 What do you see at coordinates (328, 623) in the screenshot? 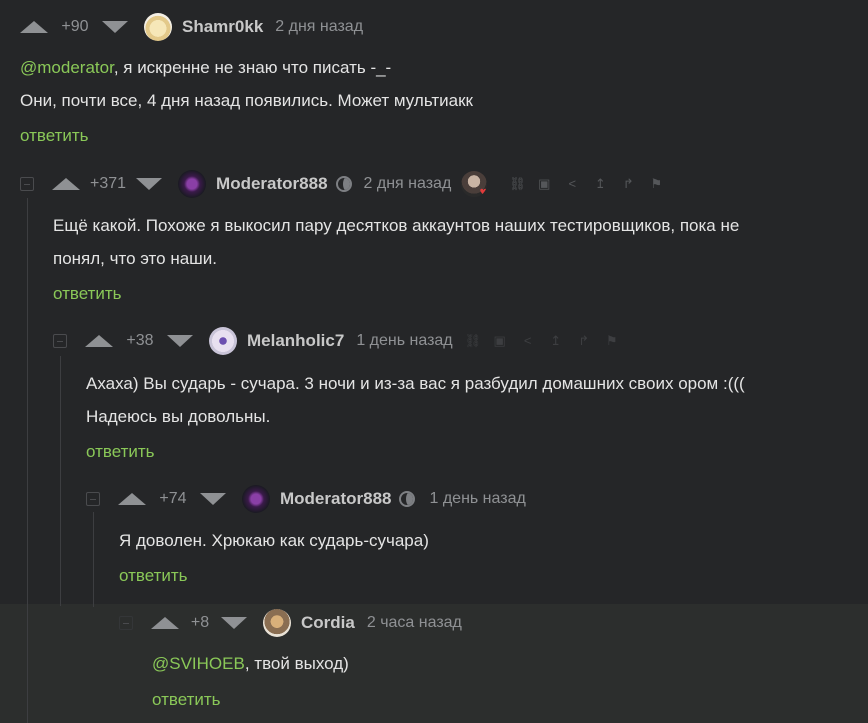
I see `author-name: Cordia` at bounding box center [328, 623].